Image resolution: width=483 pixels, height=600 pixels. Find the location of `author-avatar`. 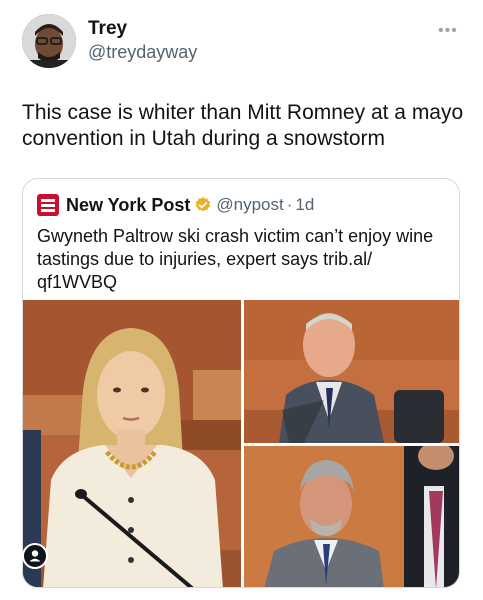

author-avatar is located at coordinates (49, 41).